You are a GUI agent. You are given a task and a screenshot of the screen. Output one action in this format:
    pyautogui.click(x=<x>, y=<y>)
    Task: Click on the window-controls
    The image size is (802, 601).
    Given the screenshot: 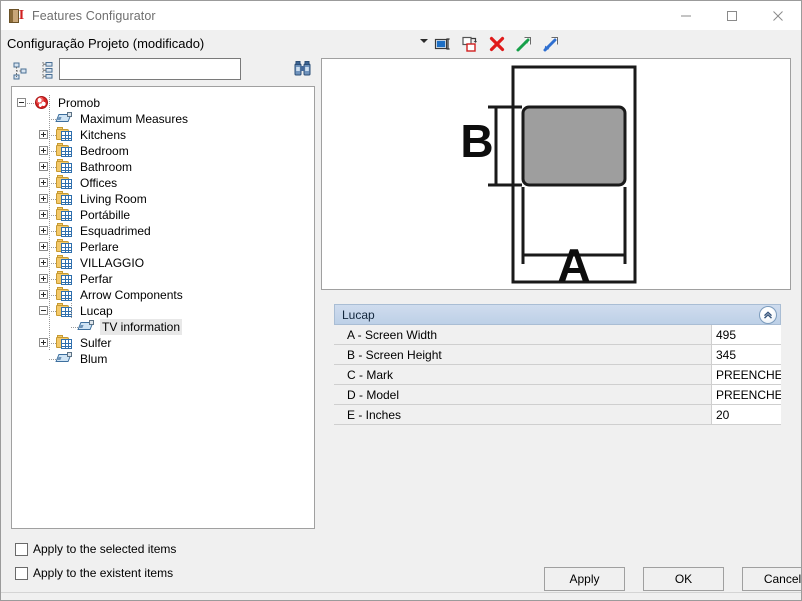 What is the action you would take?
    pyautogui.click(x=732, y=15)
    